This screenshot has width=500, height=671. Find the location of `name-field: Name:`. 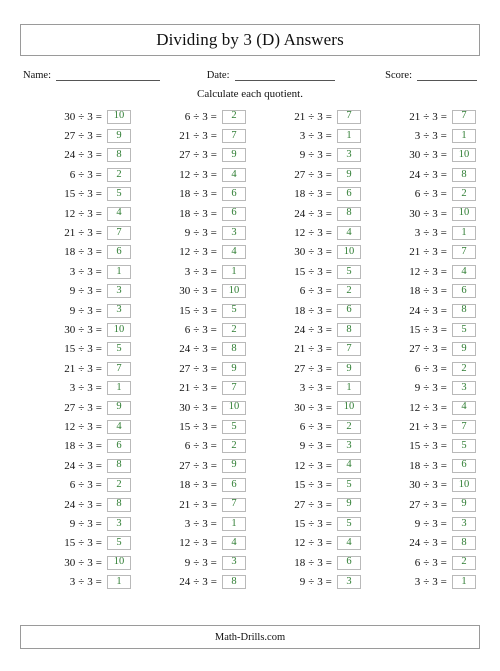

name-field: Name: is located at coordinates (91, 75).